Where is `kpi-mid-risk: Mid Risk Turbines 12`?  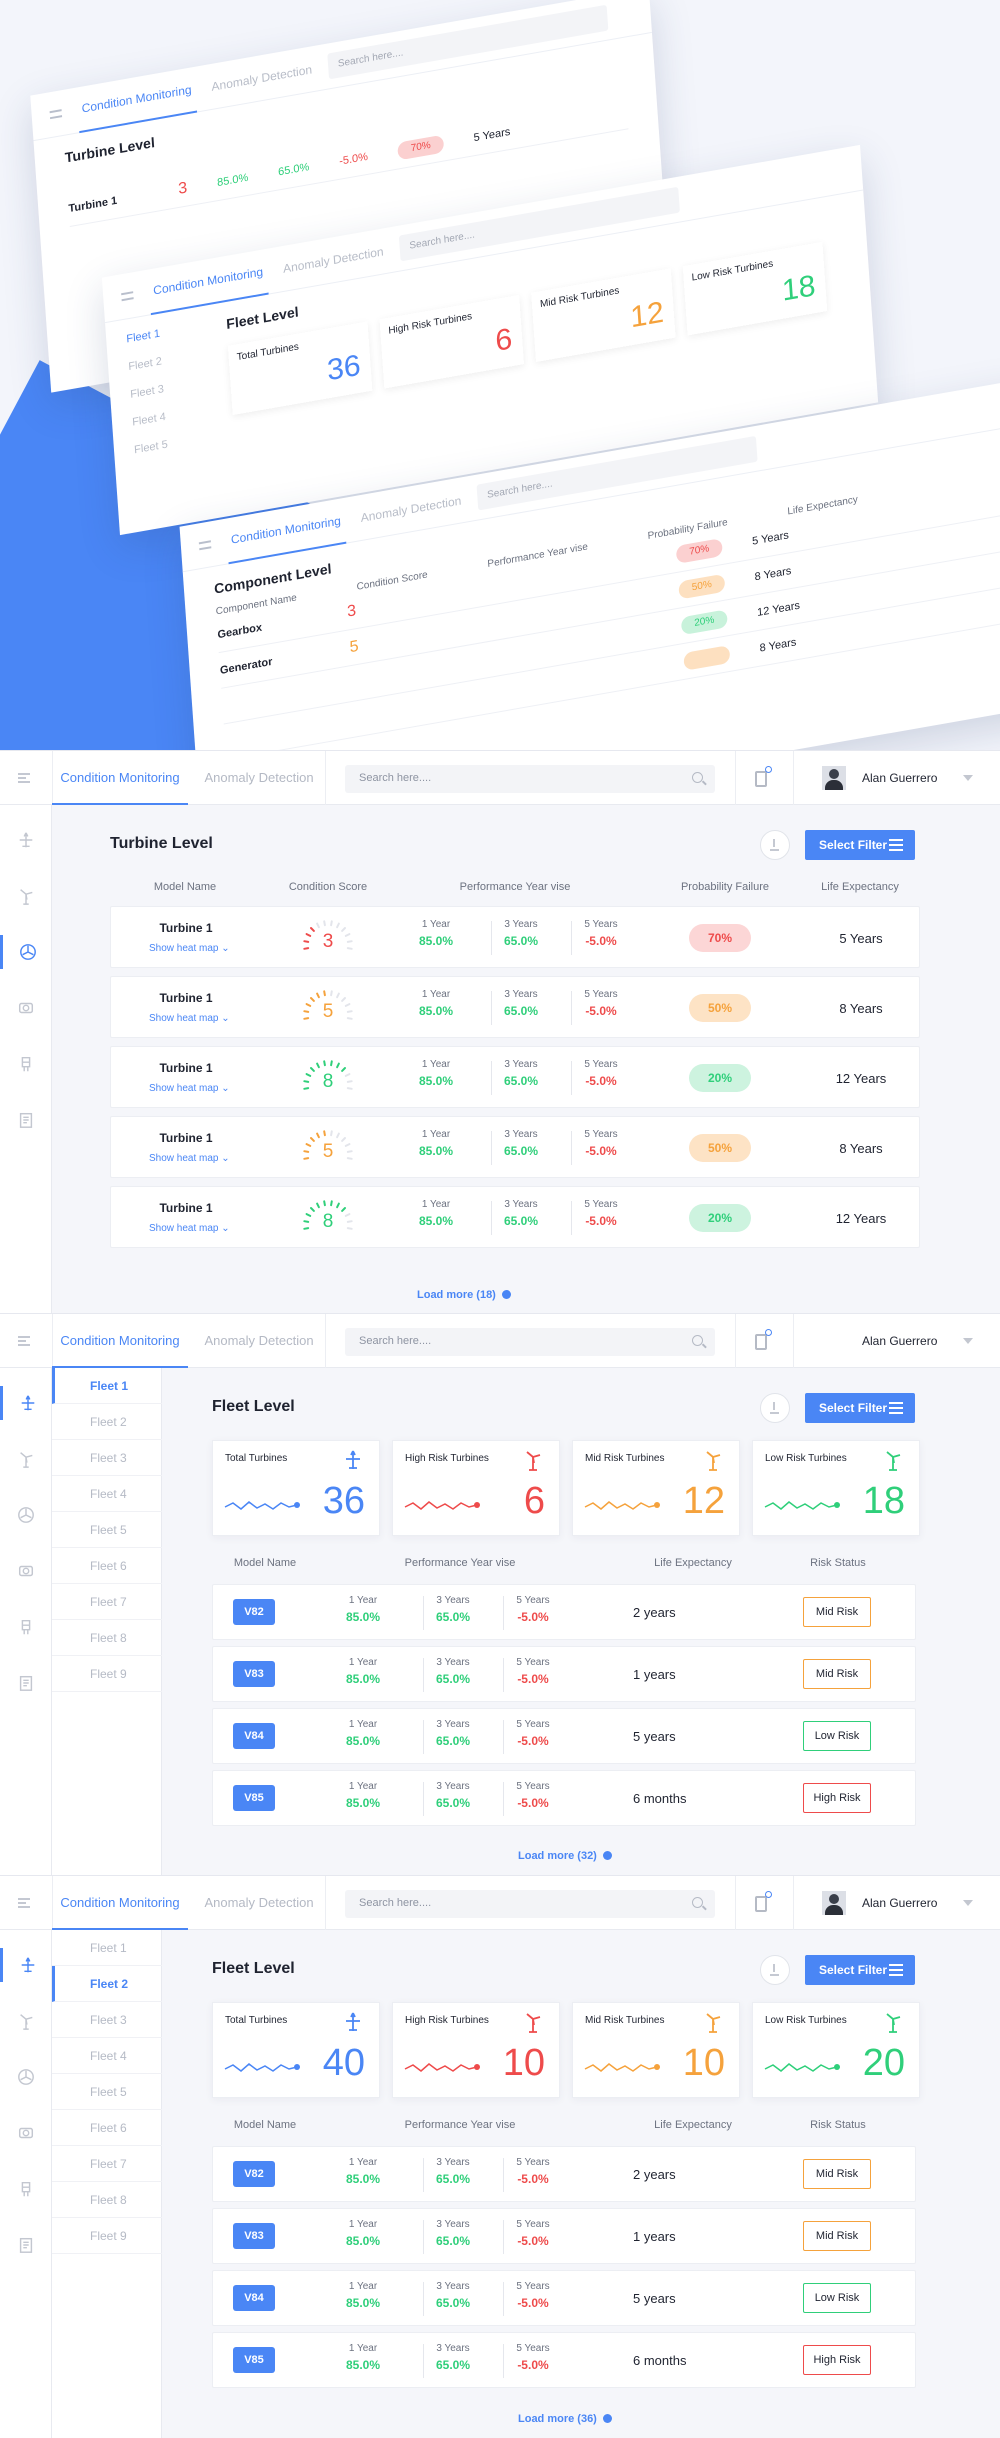
kpi-mid-risk: Mid Risk Turbines 12 is located at coordinates (603, 315).